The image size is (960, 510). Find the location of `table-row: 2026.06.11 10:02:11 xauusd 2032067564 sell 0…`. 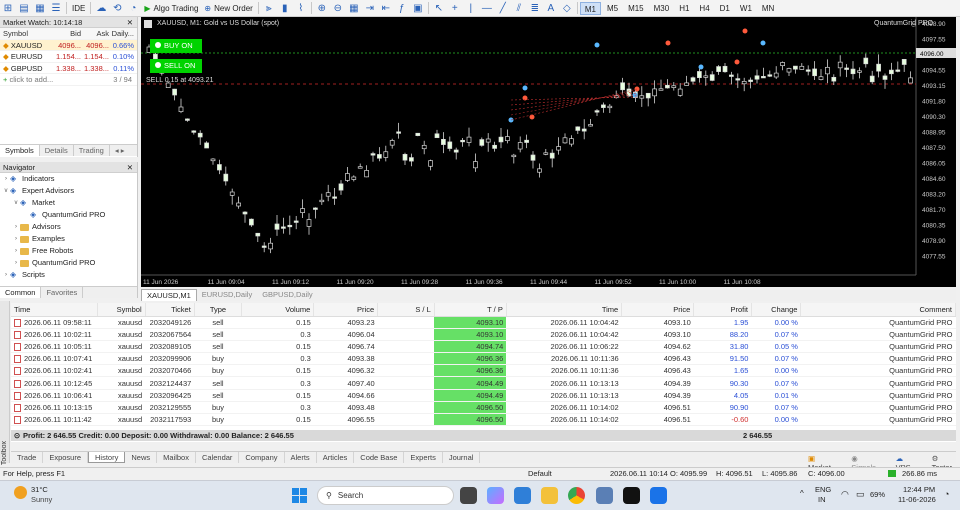

table-row: 2026.06.11 10:02:11 xauusd 2032067564 sell 0… is located at coordinates (483, 334).